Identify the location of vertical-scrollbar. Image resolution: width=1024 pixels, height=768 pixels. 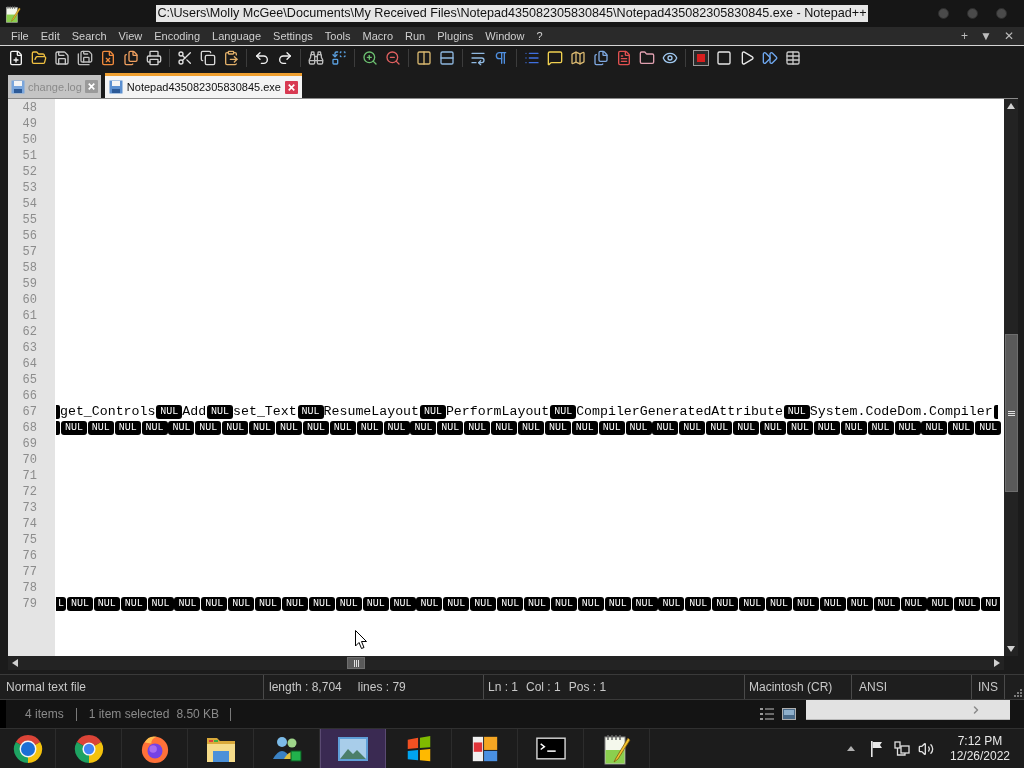
(1011, 377).